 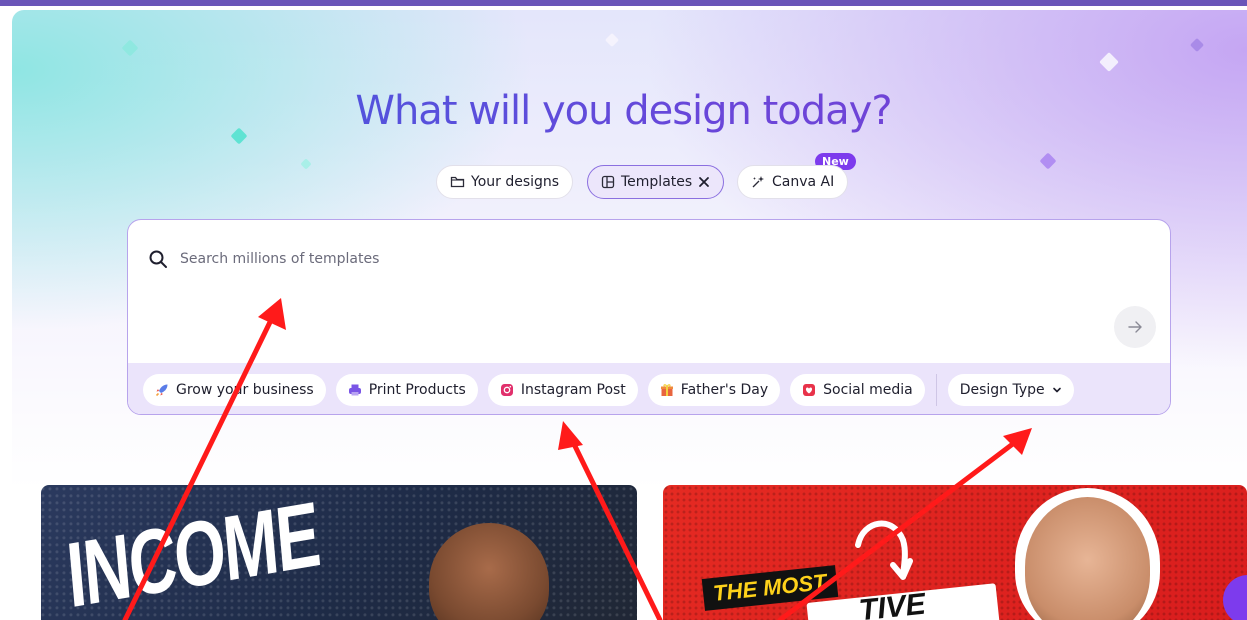 I want to click on search-icon, so click(x=158, y=259).